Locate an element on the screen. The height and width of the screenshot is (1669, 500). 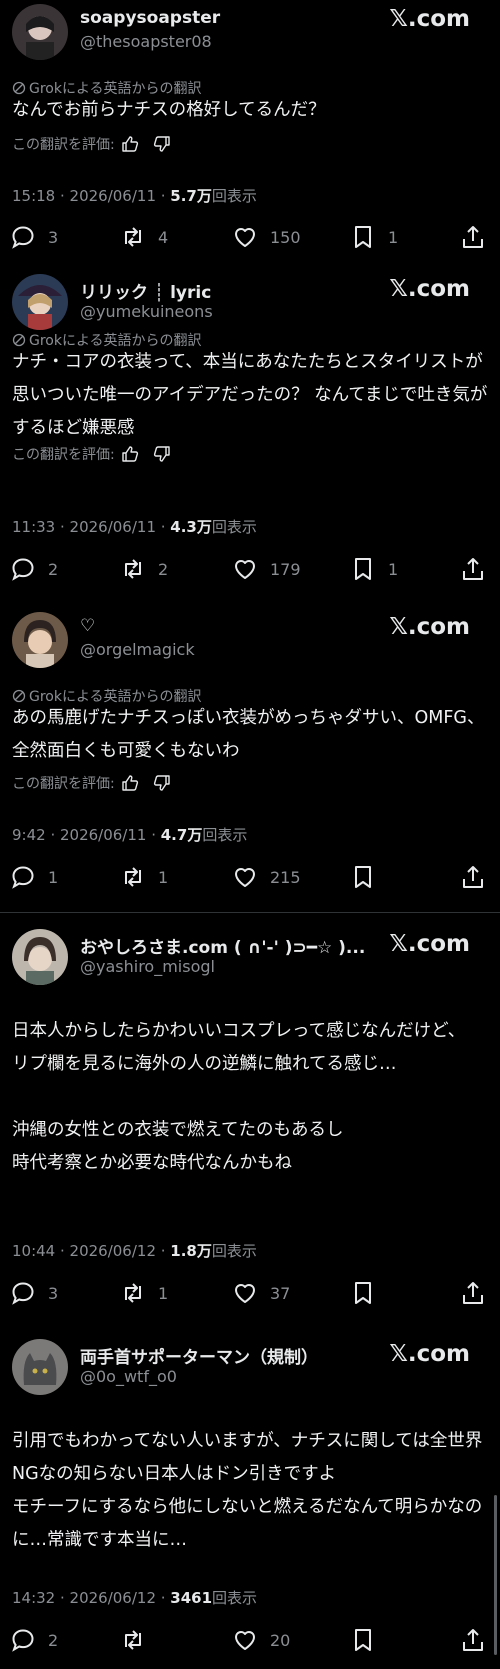
timestamp: 11:33 · 2026/06/11 · 4.3万回表示 is located at coordinates (134, 526).